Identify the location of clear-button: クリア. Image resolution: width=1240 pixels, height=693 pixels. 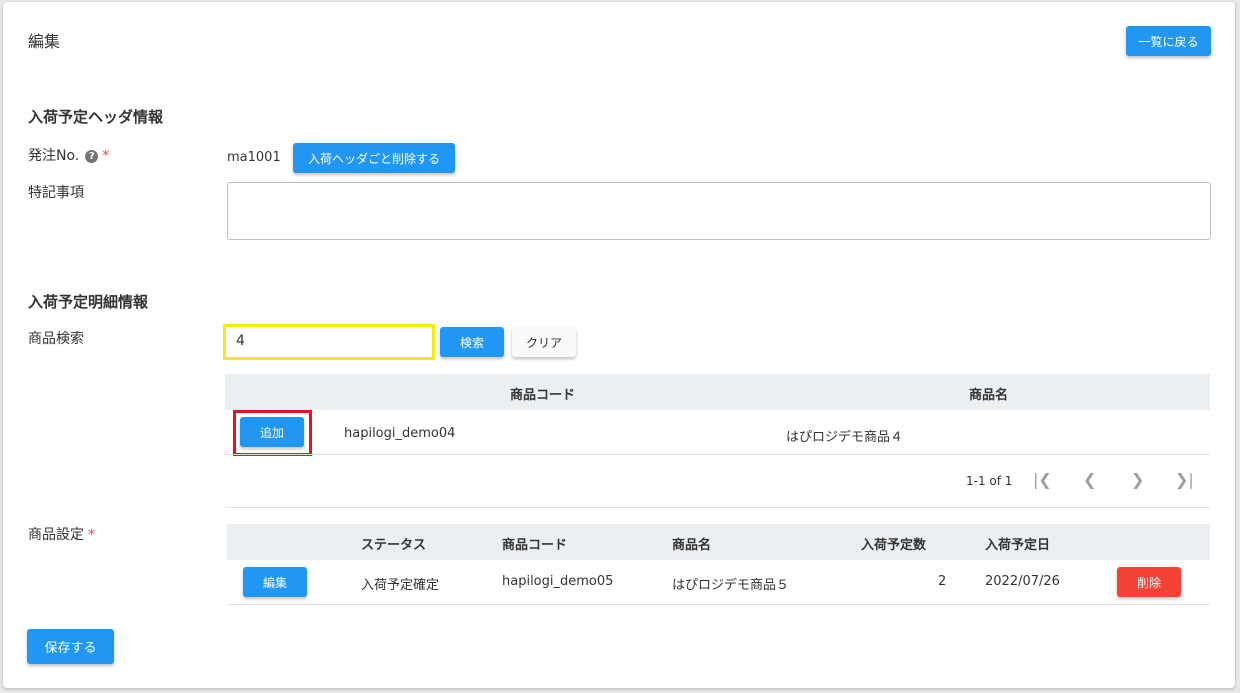
(544, 342).